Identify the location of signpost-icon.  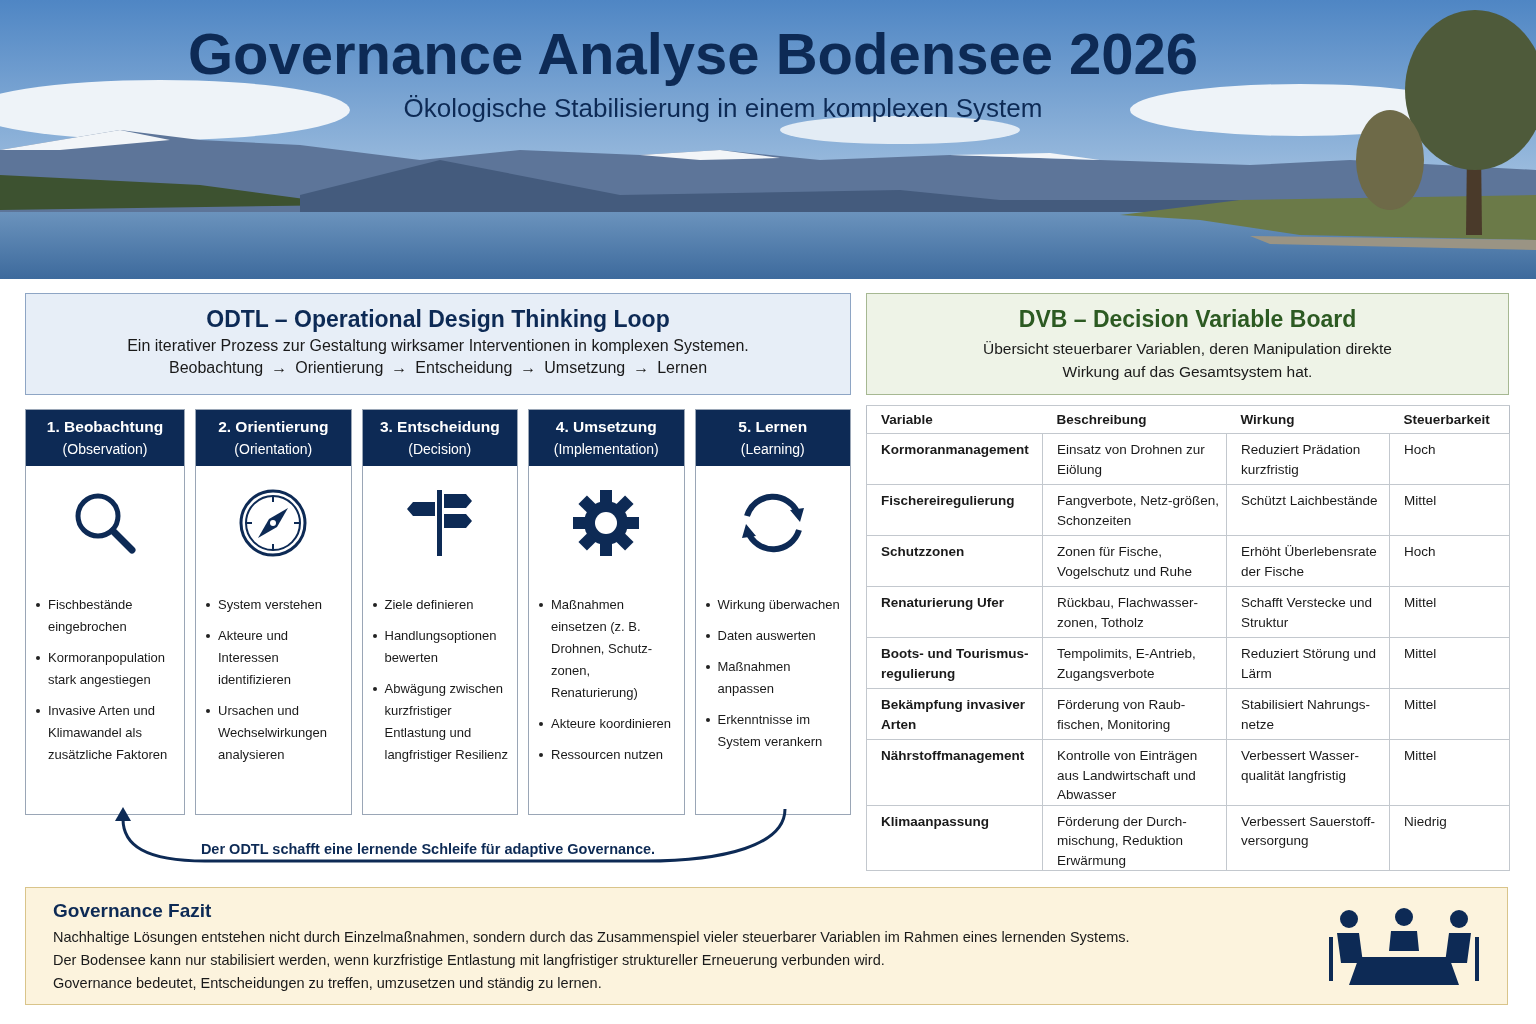
(439, 523).